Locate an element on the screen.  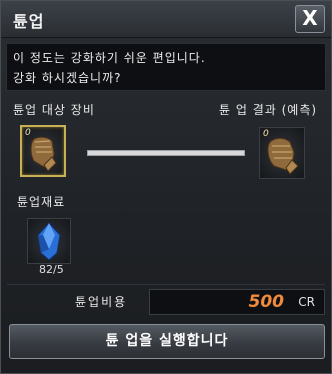
divider is located at coordinates (166, 284).